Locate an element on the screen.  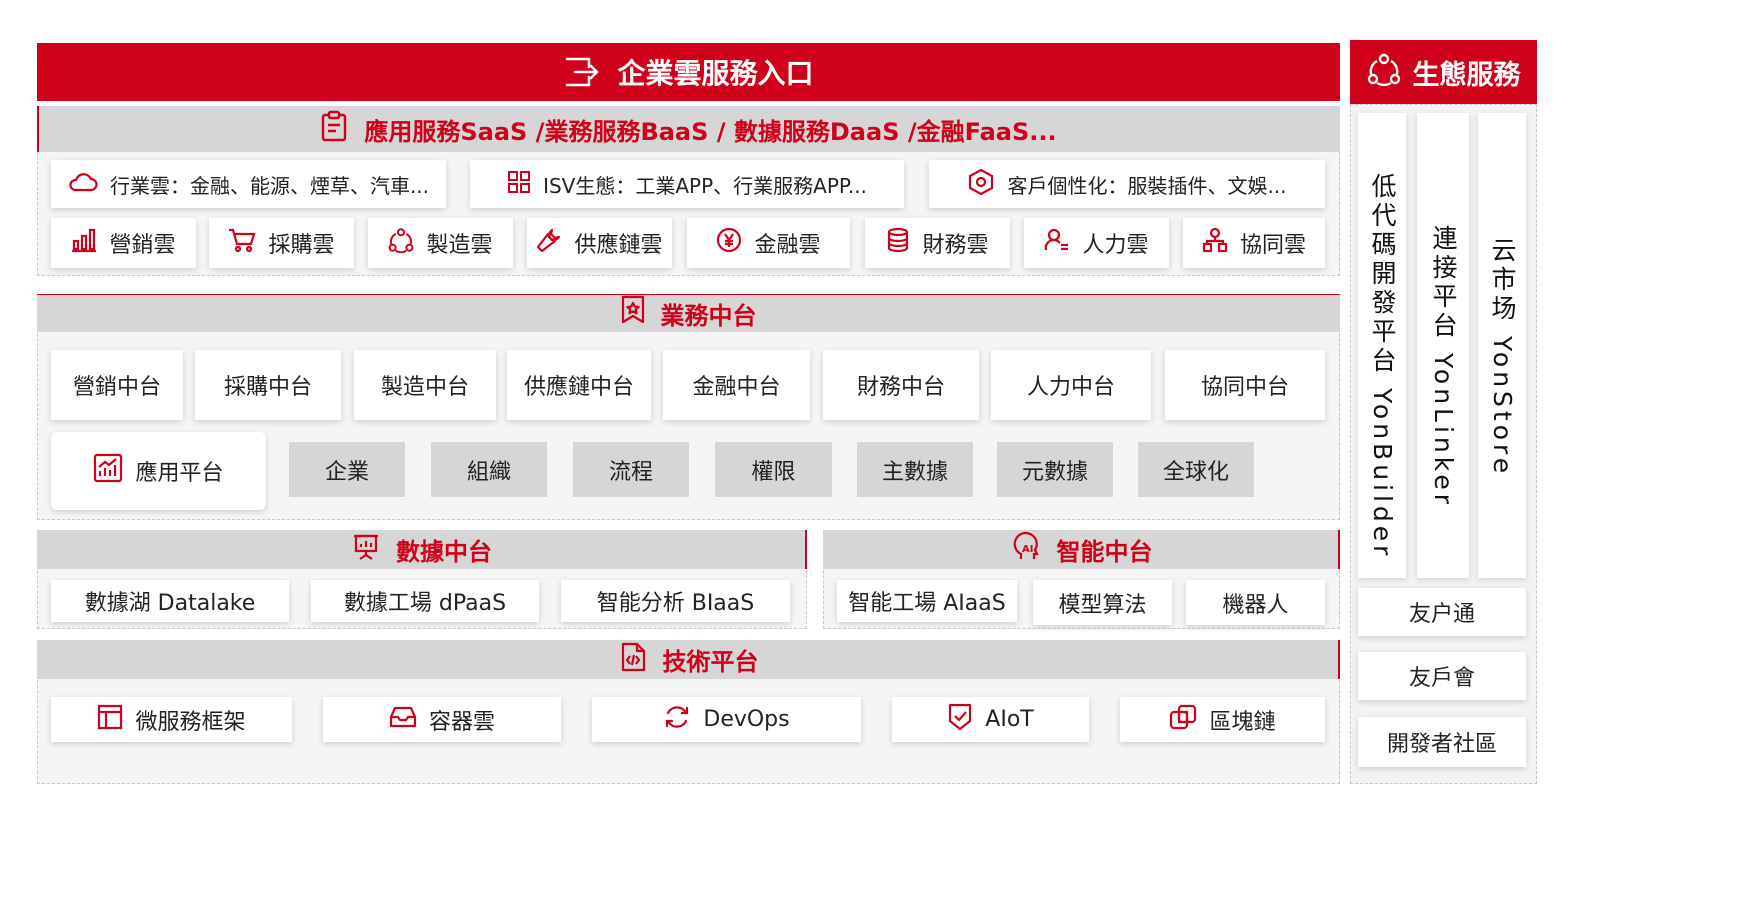
organization-card: 組織 is located at coordinates (489, 469).